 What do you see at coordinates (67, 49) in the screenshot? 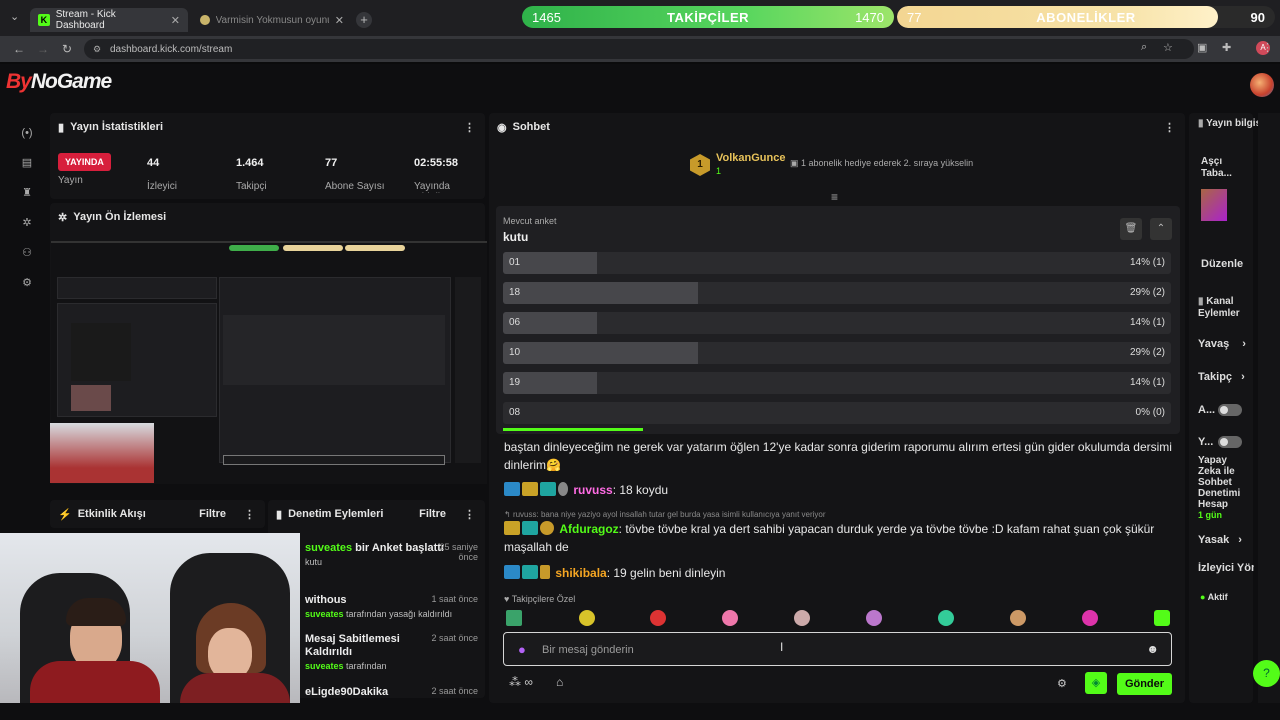
I see `reload-icon: ↻` at bounding box center [67, 49].